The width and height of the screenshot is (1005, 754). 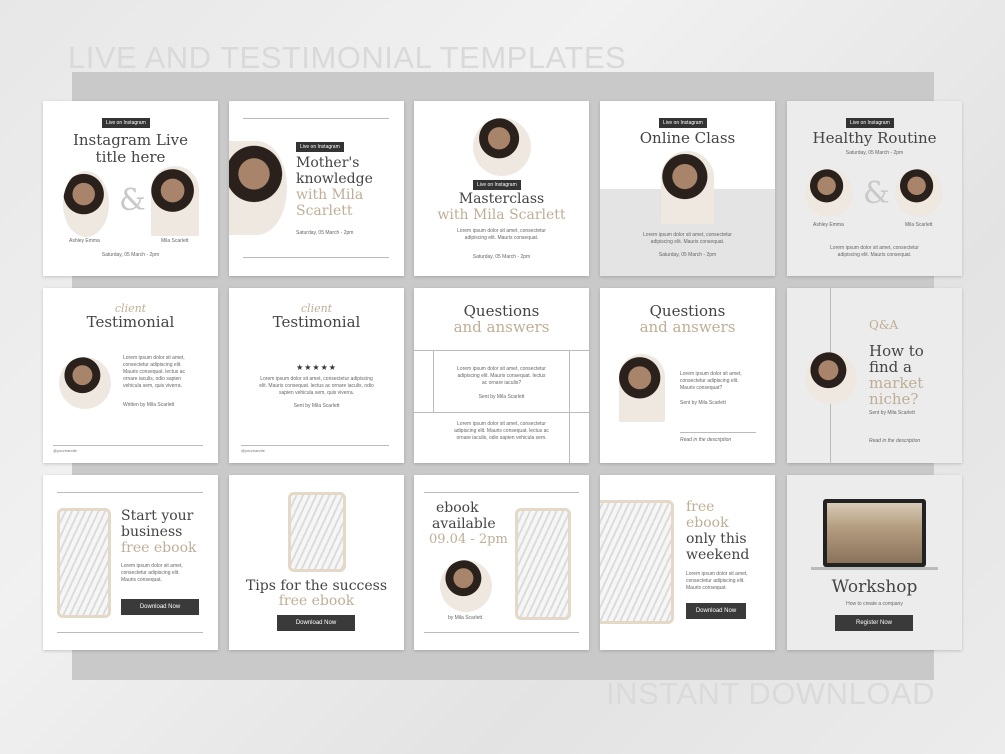 What do you see at coordinates (324, 211) in the screenshot?
I see `card-title: Scarlett` at bounding box center [324, 211].